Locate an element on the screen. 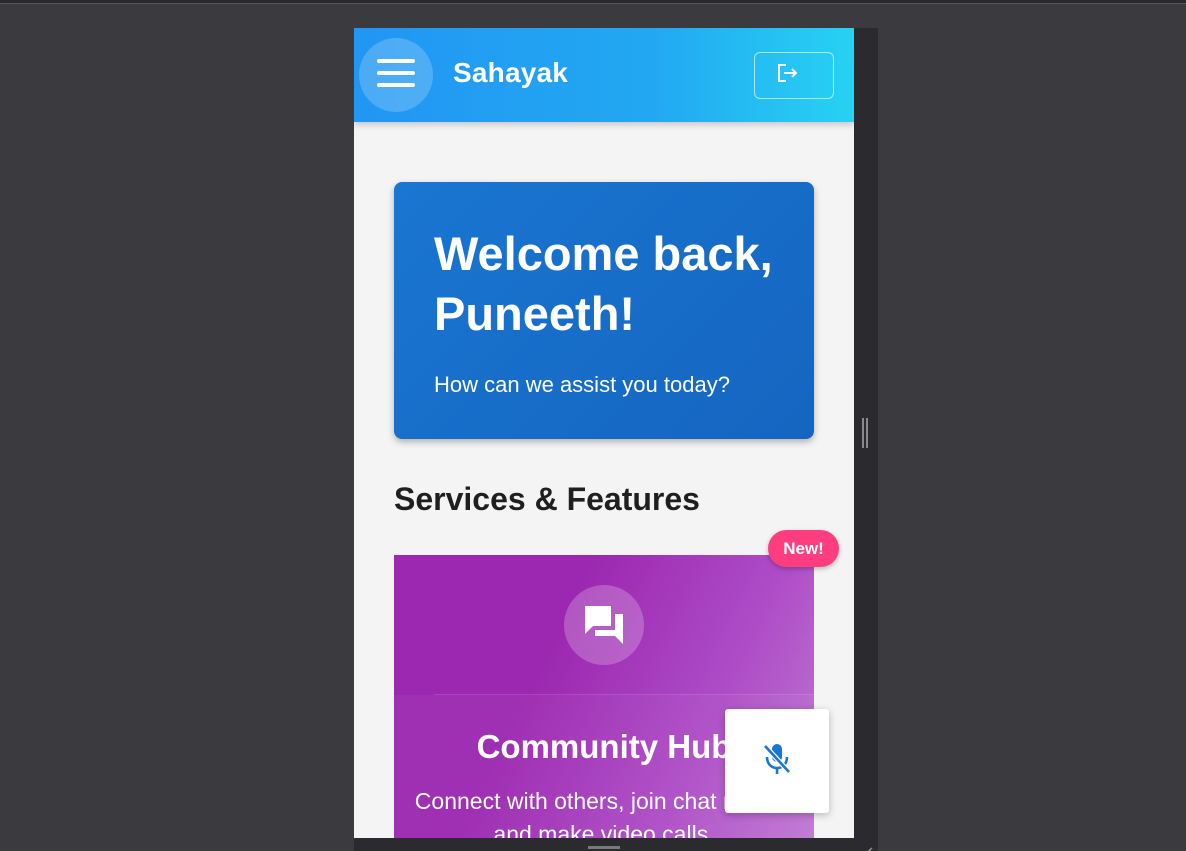  app-bar: Sahayak is located at coordinates (604, 75).